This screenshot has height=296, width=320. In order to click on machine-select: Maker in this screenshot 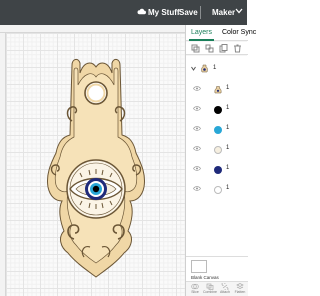, I will do `click(223, 12)`.